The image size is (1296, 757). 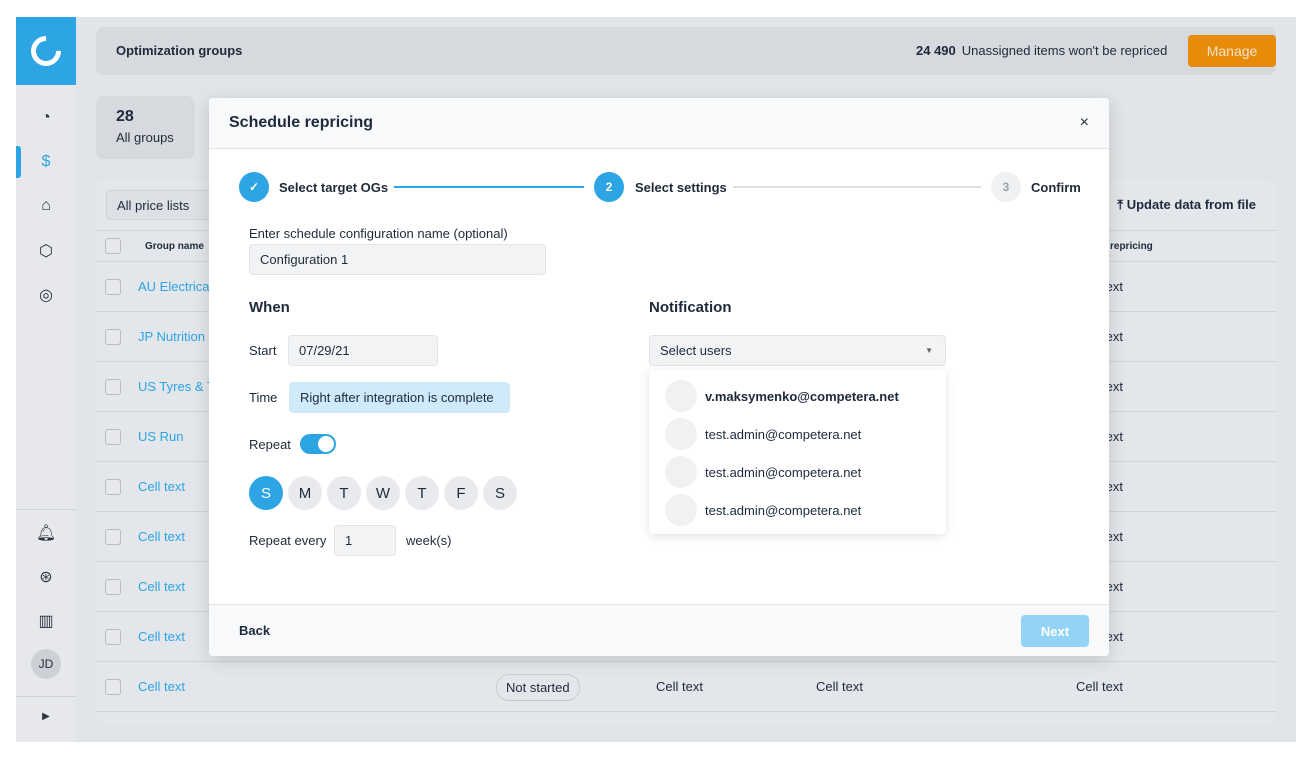 I want to click on logo, so click(x=46, y=51).